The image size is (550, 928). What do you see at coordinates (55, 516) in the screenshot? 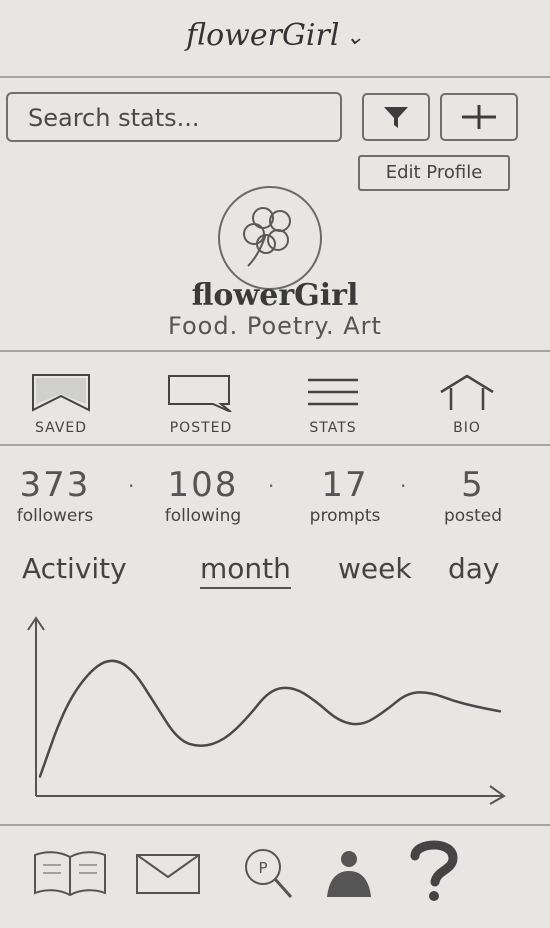
I see `stat-label: followers` at bounding box center [55, 516].